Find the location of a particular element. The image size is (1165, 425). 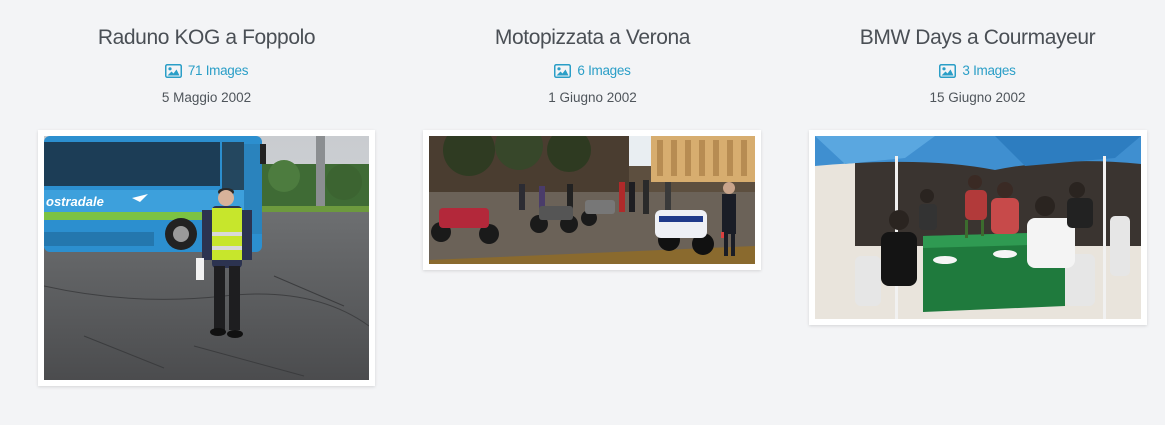

bus-lettering: ostradale is located at coordinates (75, 201).